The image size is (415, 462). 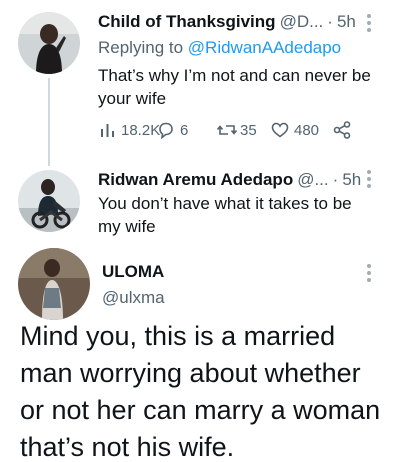 What do you see at coordinates (184, 130) in the screenshot?
I see `reply-count: 6` at bounding box center [184, 130].